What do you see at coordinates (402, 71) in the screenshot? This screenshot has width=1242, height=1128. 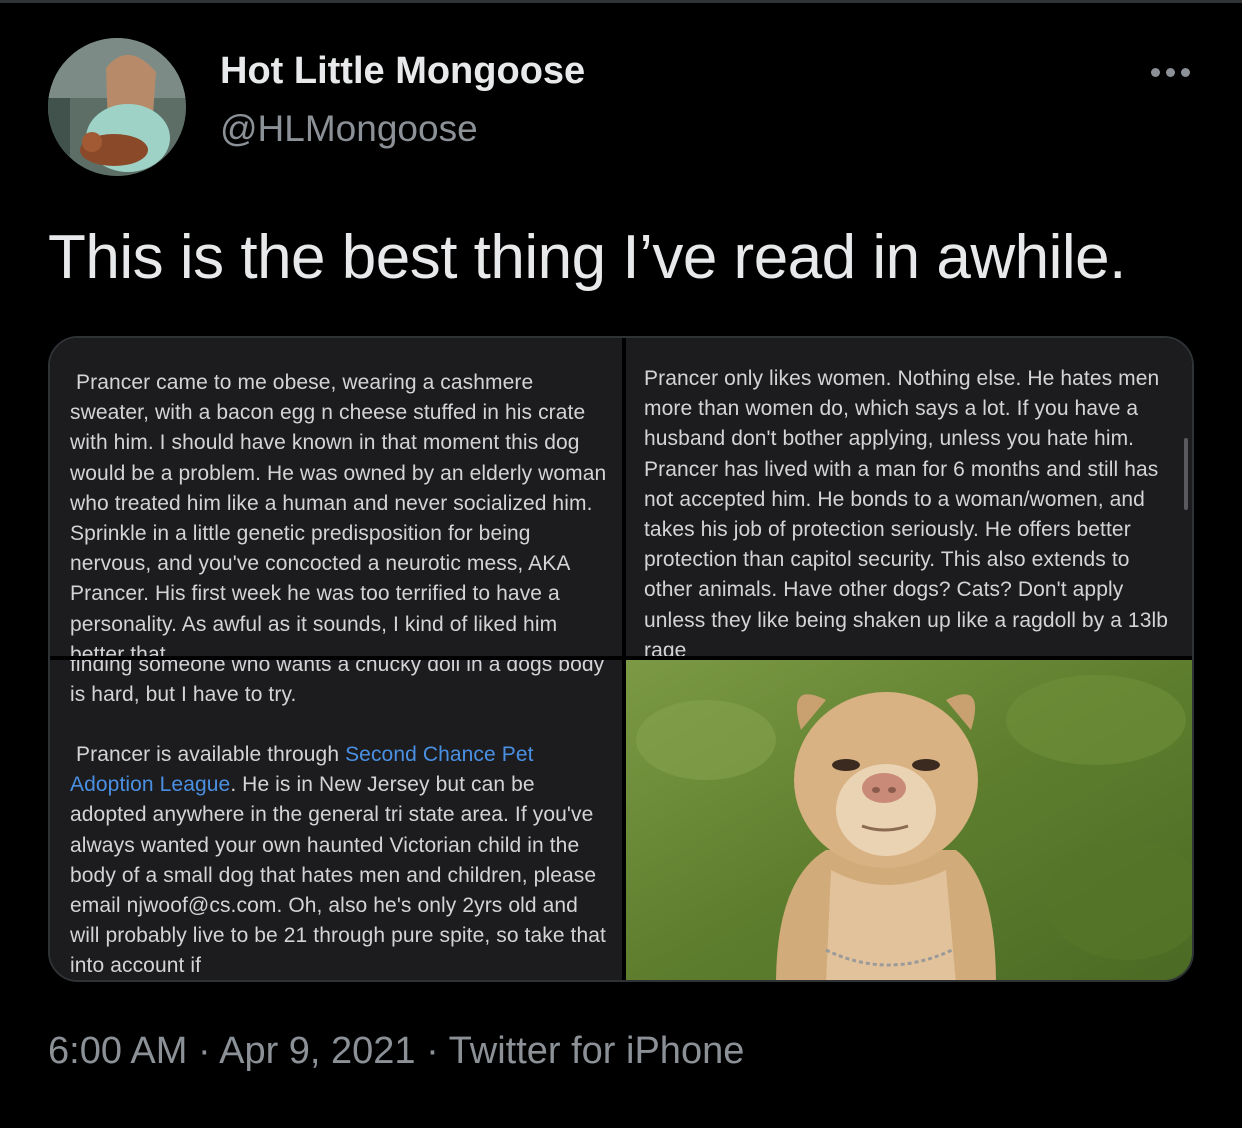 I see `display-name: Hot Little Mongoose` at bounding box center [402, 71].